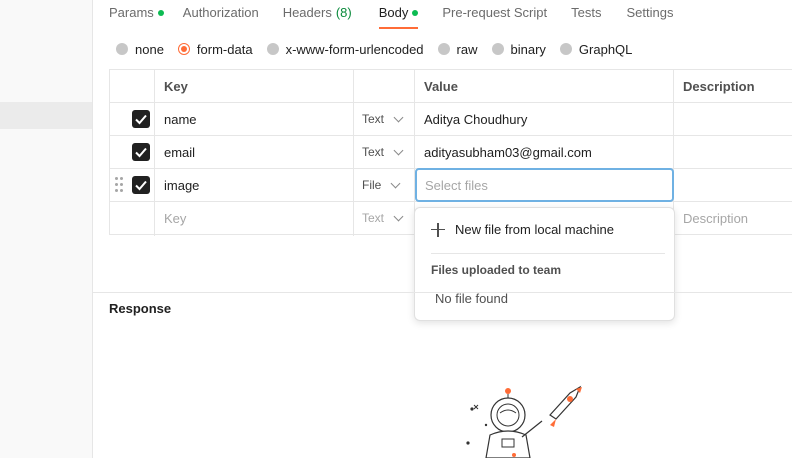  What do you see at coordinates (131, 12) in the screenshot?
I see `tab-params-label: Params` at bounding box center [131, 12].